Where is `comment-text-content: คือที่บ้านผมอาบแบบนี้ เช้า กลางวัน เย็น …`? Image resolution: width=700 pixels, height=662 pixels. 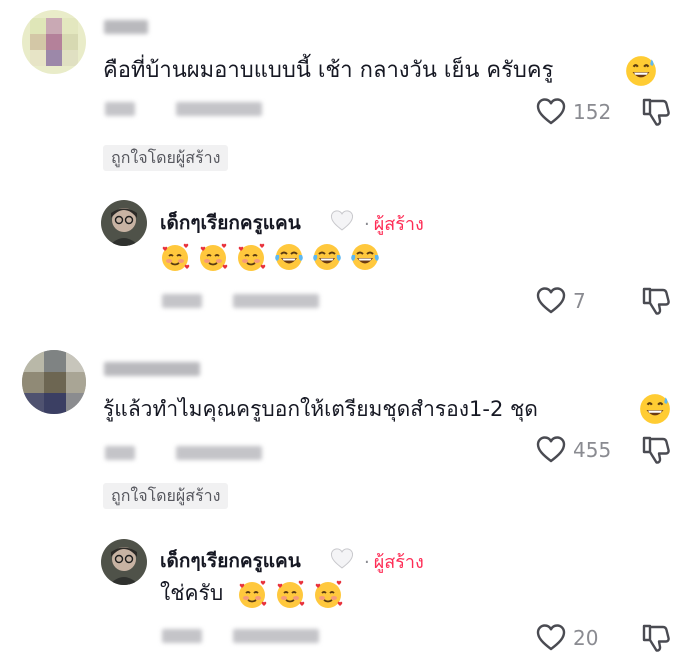 comment-text-content: คือที่บ้านผมอาบแบบนี้ เช้า กลางวัน เย็น … is located at coordinates (328, 70).